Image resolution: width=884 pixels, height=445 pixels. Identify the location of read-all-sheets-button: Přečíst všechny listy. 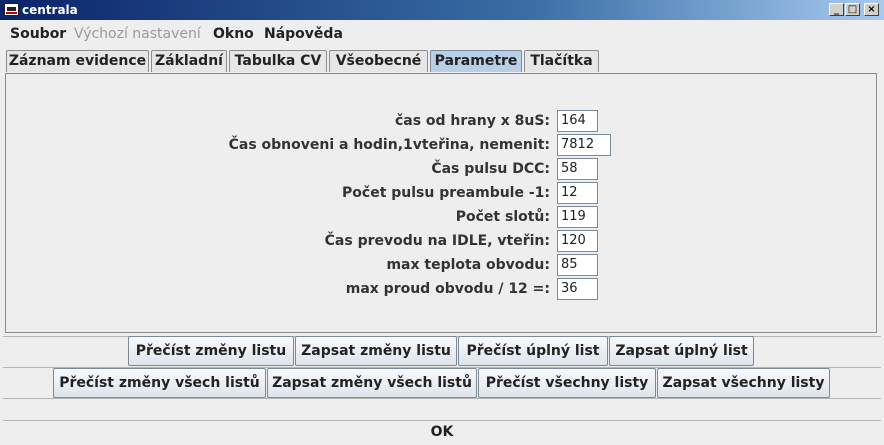
(567, 383).